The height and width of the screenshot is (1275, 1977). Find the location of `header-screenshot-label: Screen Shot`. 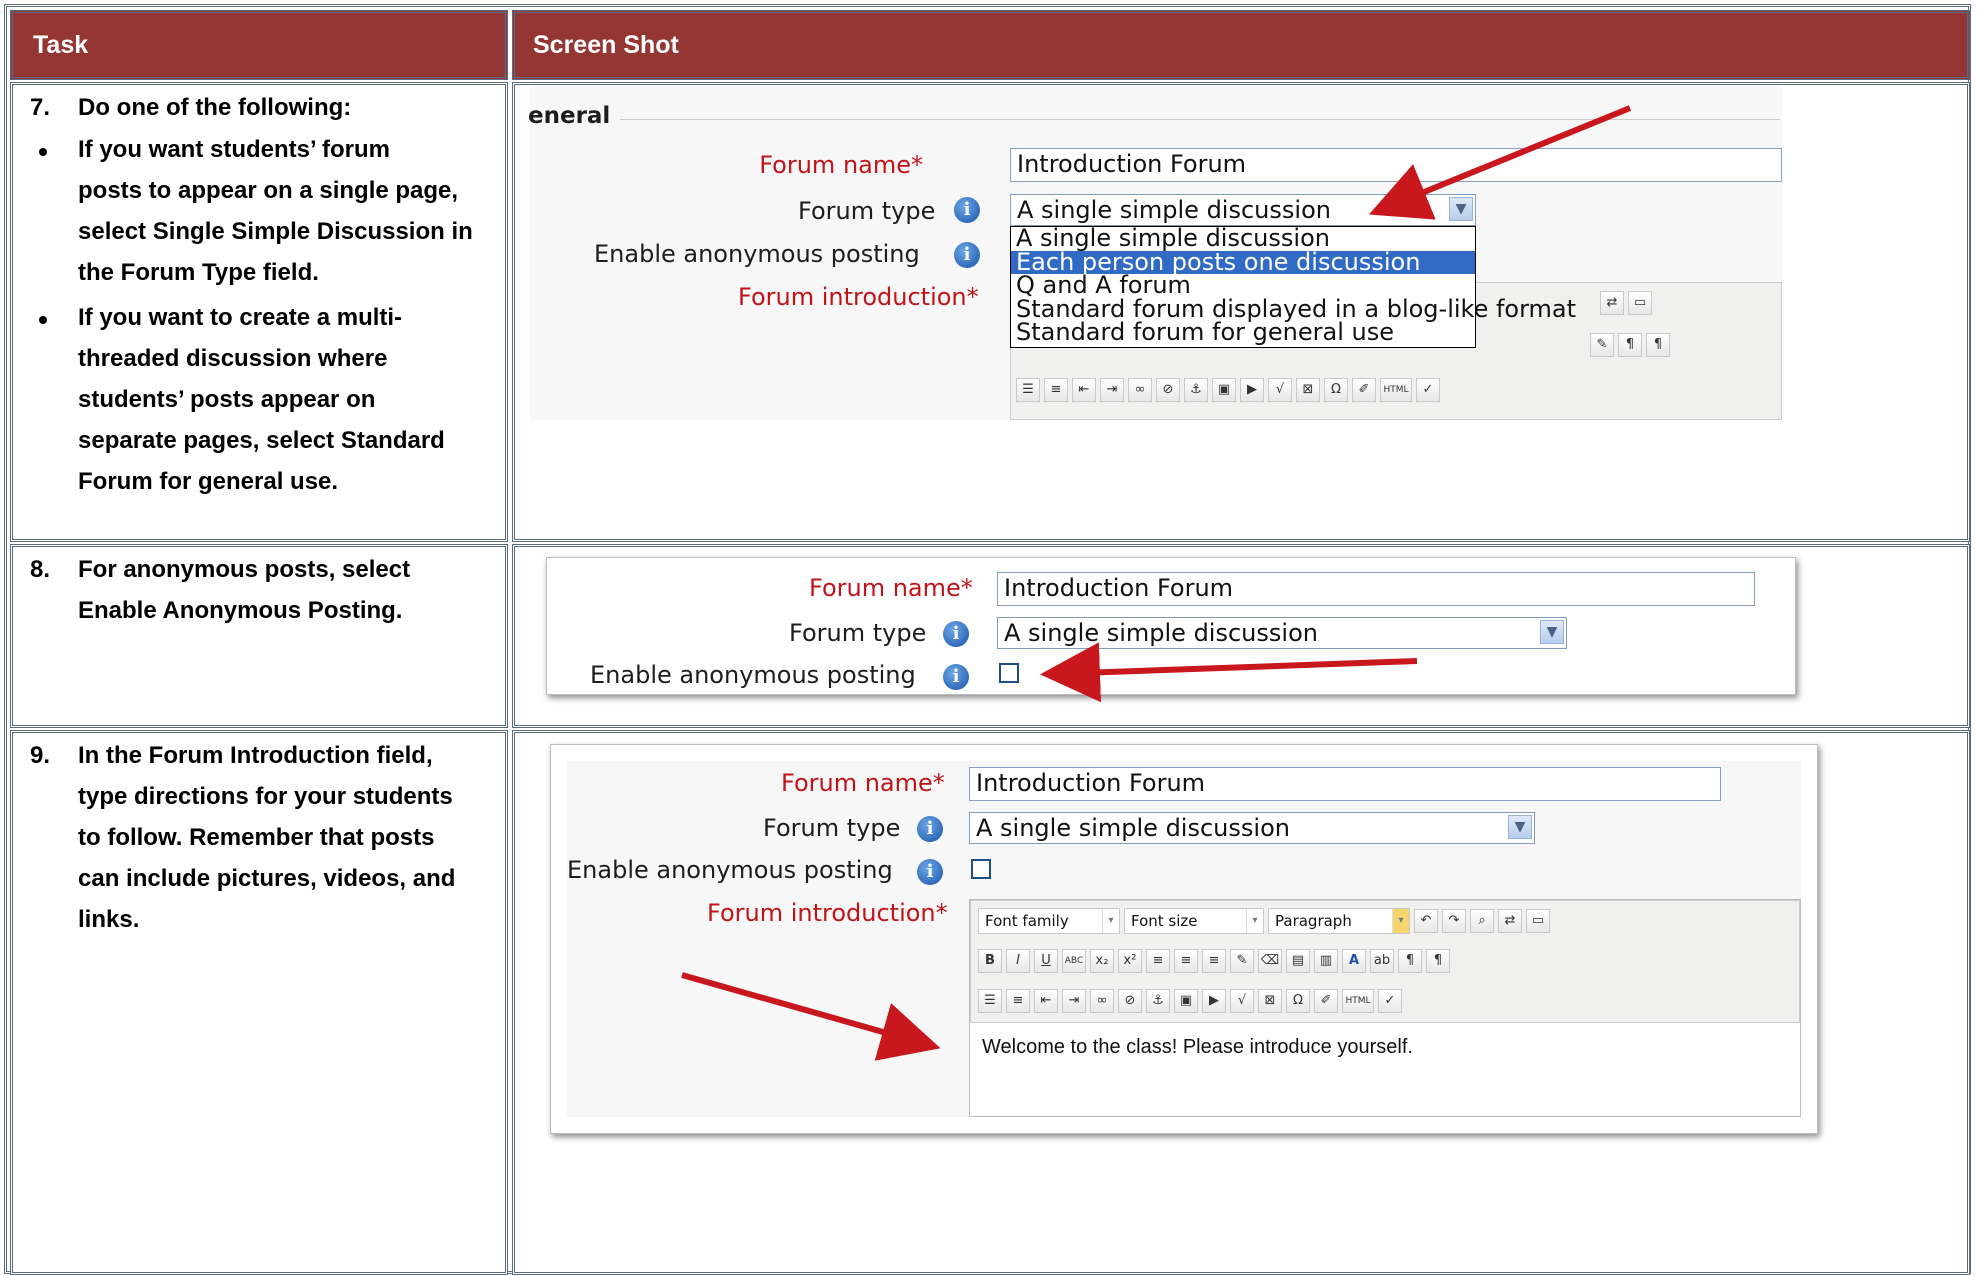

header-screenshot-label: Screen Shot is located at coordinates (606, 45).